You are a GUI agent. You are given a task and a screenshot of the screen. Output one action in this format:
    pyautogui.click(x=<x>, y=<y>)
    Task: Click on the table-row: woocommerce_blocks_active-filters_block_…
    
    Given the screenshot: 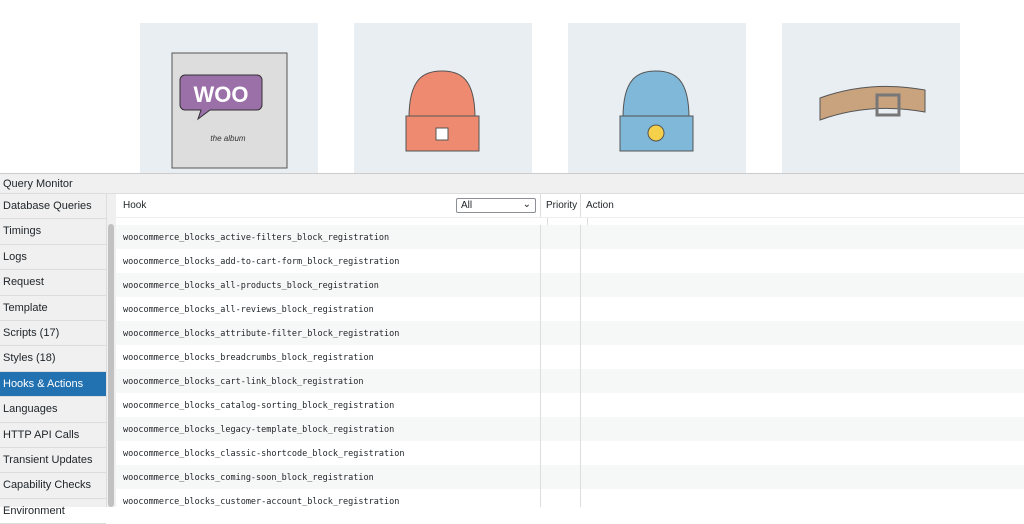 What is the action you would take?
    pyautogui.click(x=570, y=237)
    